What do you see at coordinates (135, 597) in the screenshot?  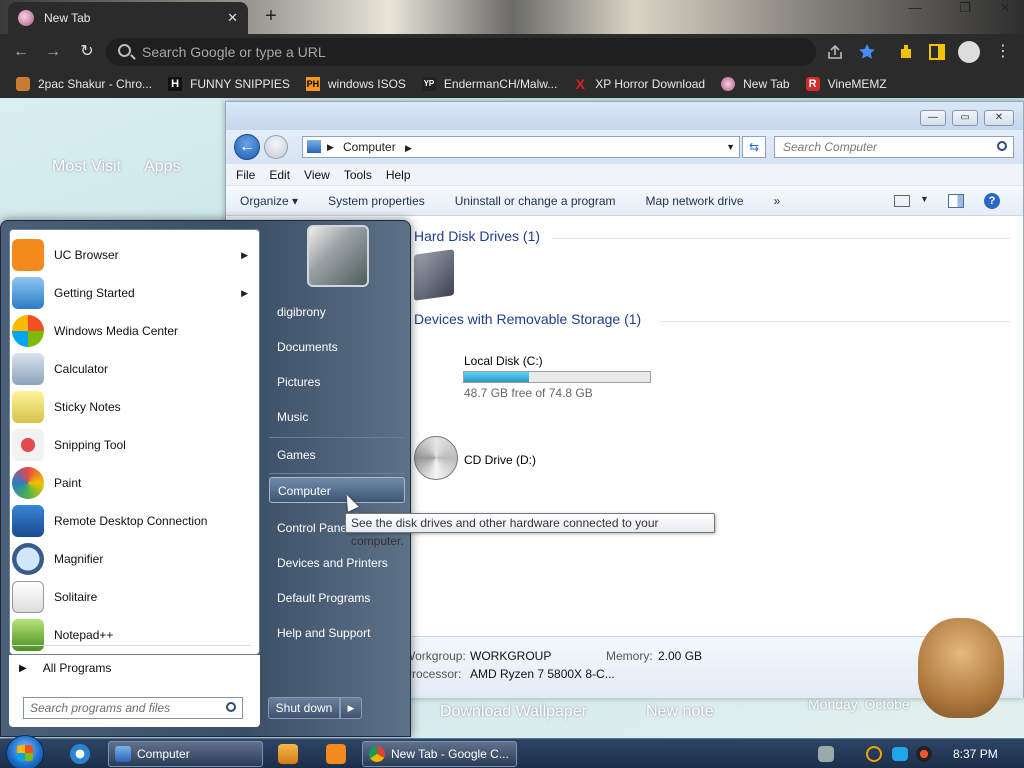 I see `program-solitaire: Solitaire` at bounding box center [135, 597].